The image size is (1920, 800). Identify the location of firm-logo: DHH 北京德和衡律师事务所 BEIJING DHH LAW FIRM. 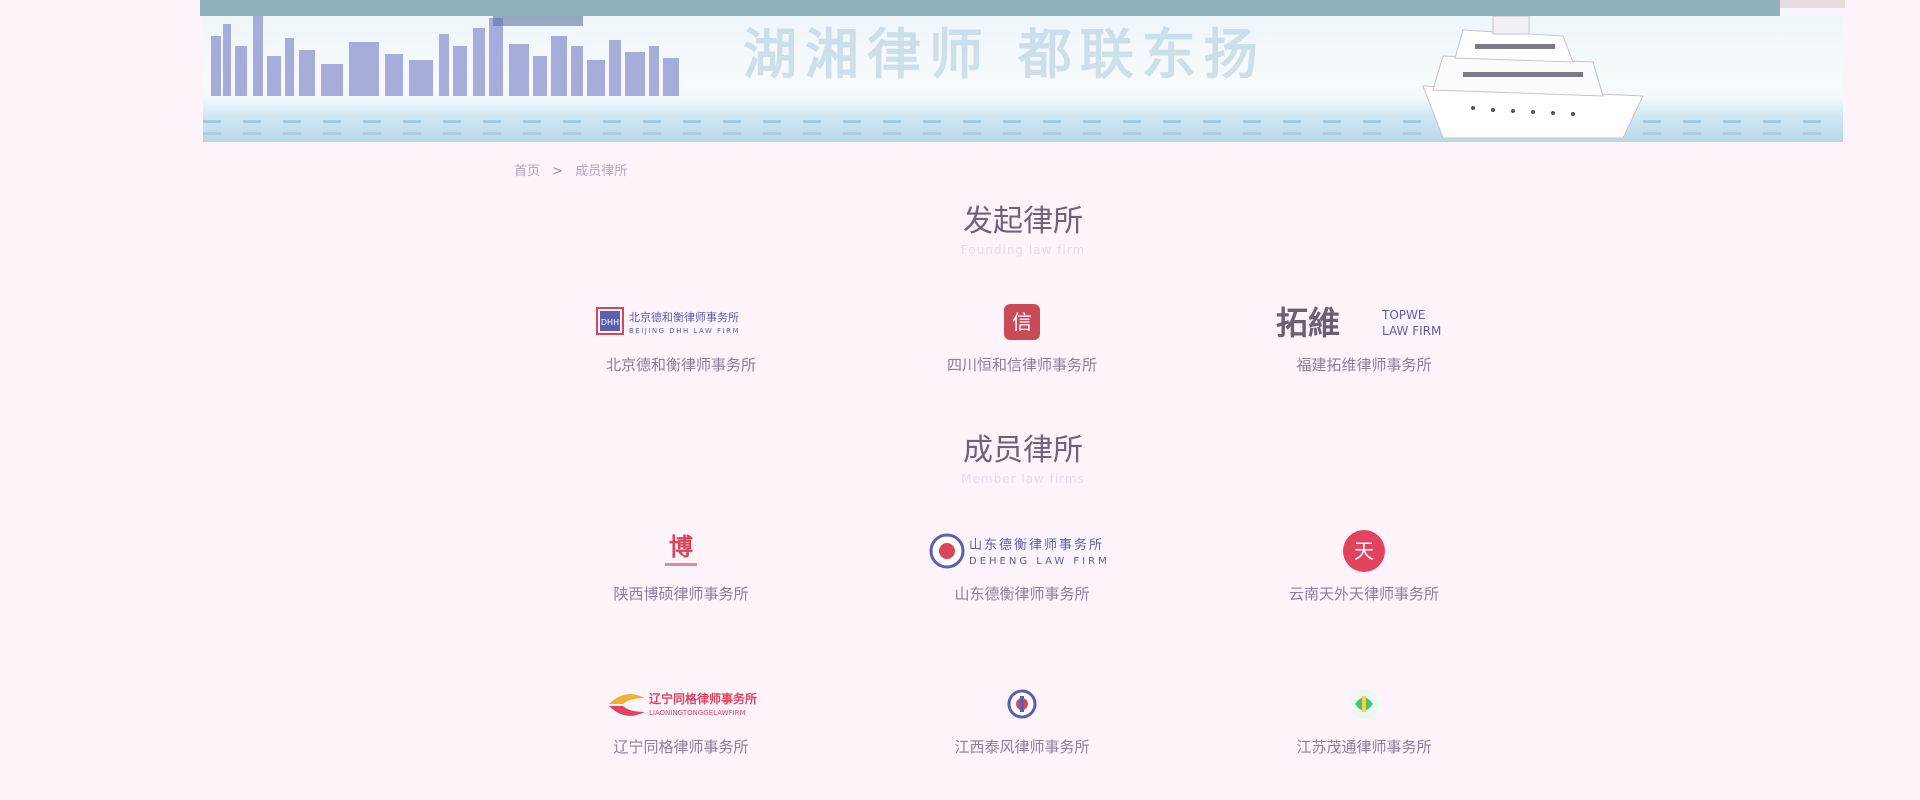
(681, 322).